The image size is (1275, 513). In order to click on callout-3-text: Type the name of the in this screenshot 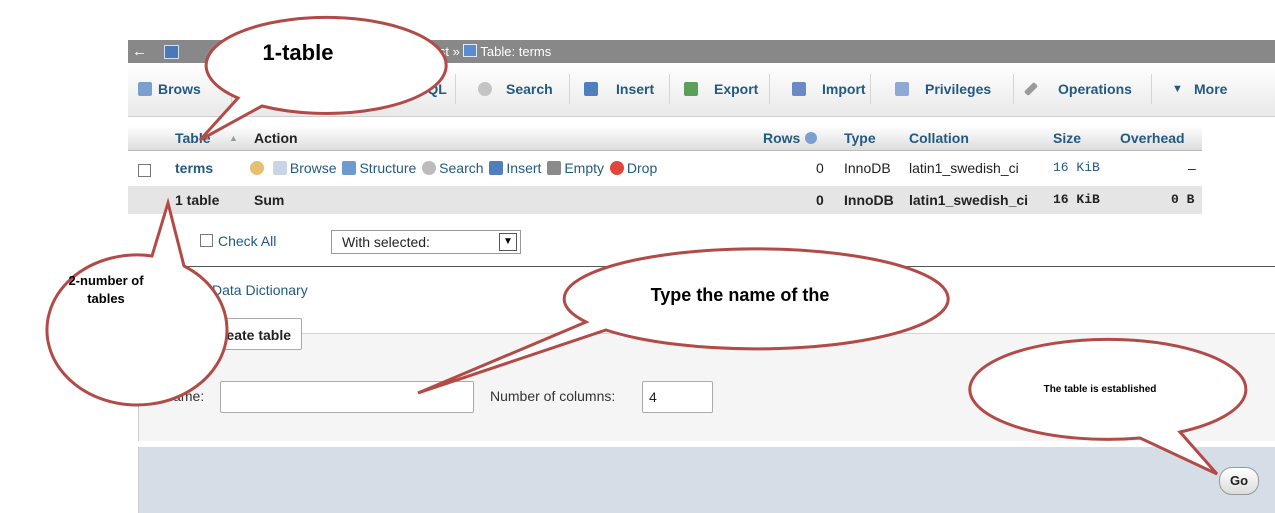, I will do `click(740, 295)`.